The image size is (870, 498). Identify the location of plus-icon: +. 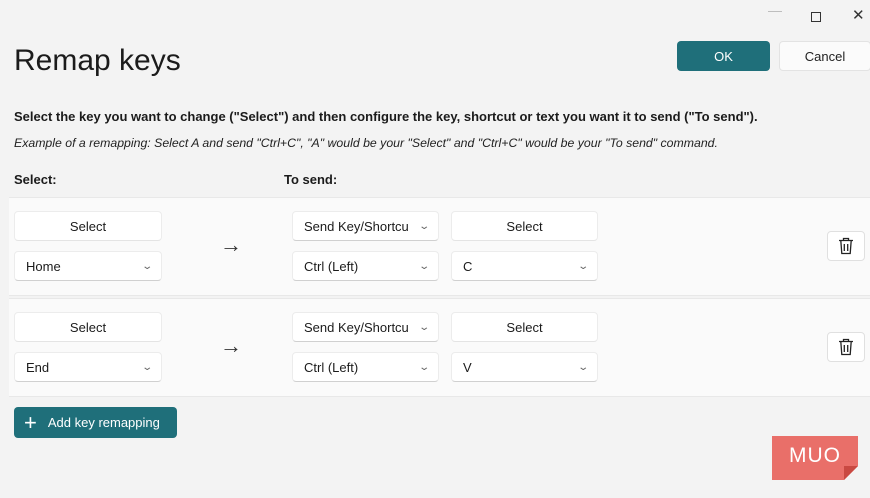
(30, 422).